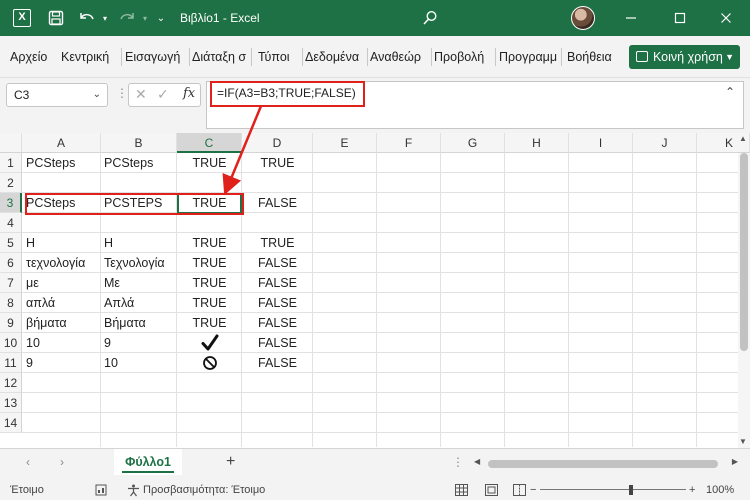 Image resolution: width=750 pixels, height=500 pixels. I want to click on horizontal-scroll-thumb, so click(603, 464).